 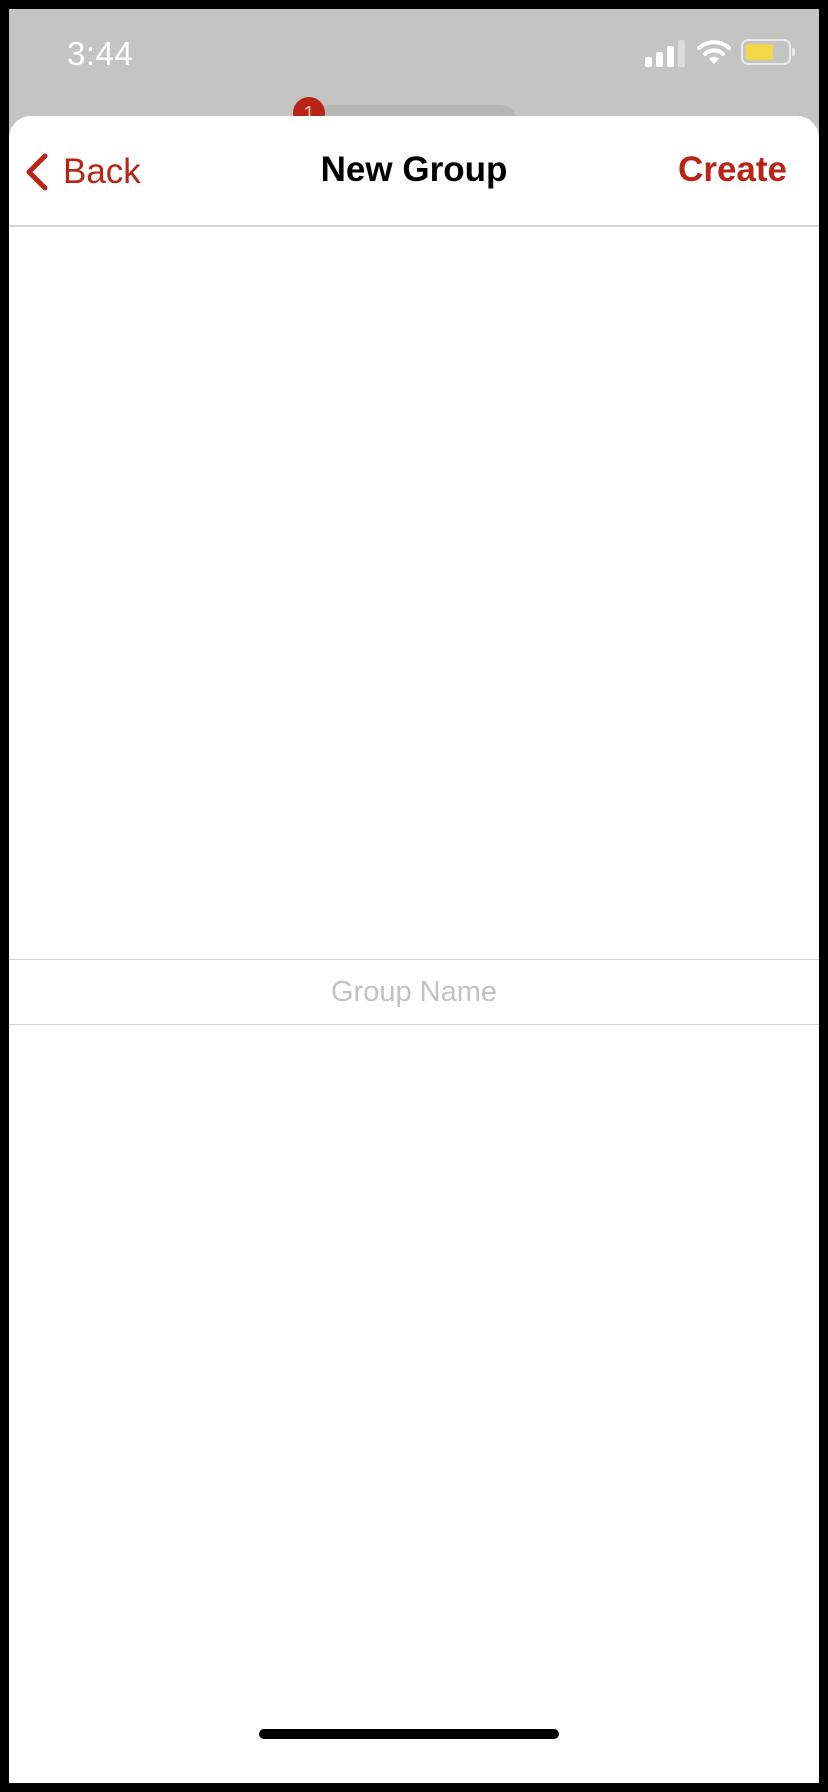 I want to click on battery-icon, so click(x=768, y=52).